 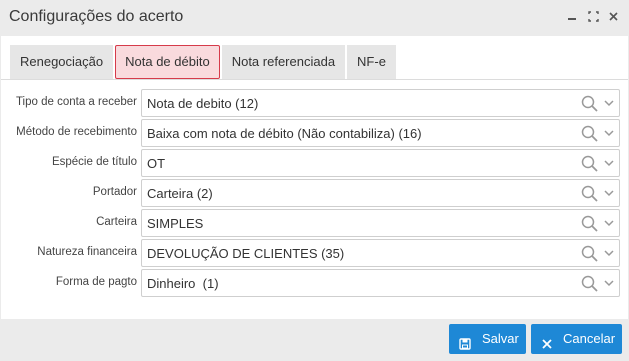 I want to click on portador-select: Carteira (2), so click(x=380, y=193).